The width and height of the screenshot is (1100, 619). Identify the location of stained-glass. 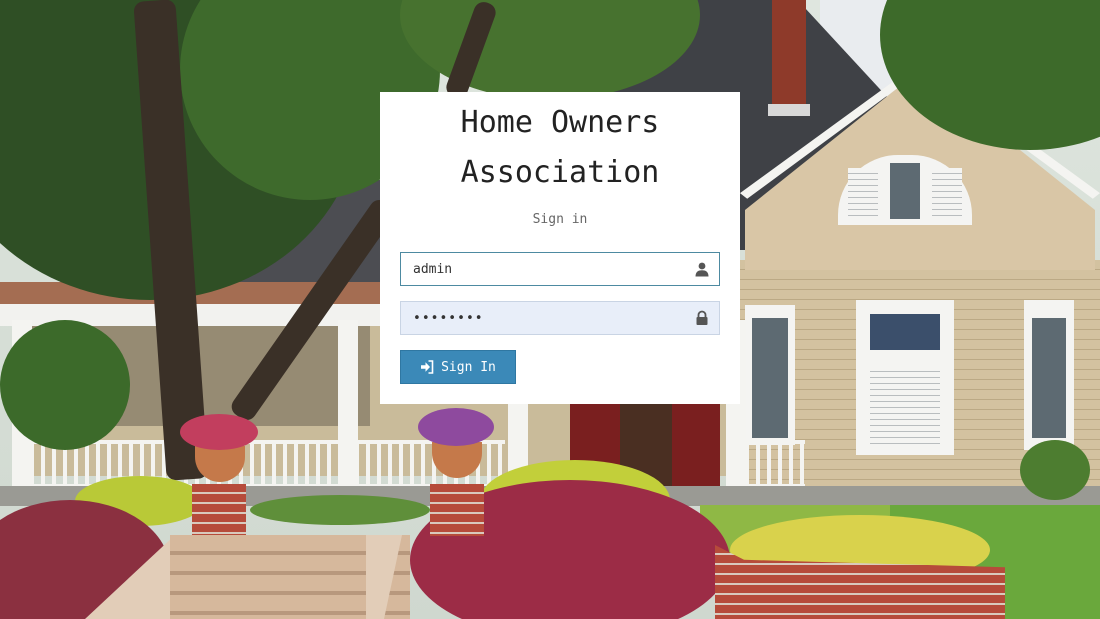
(905, 332).